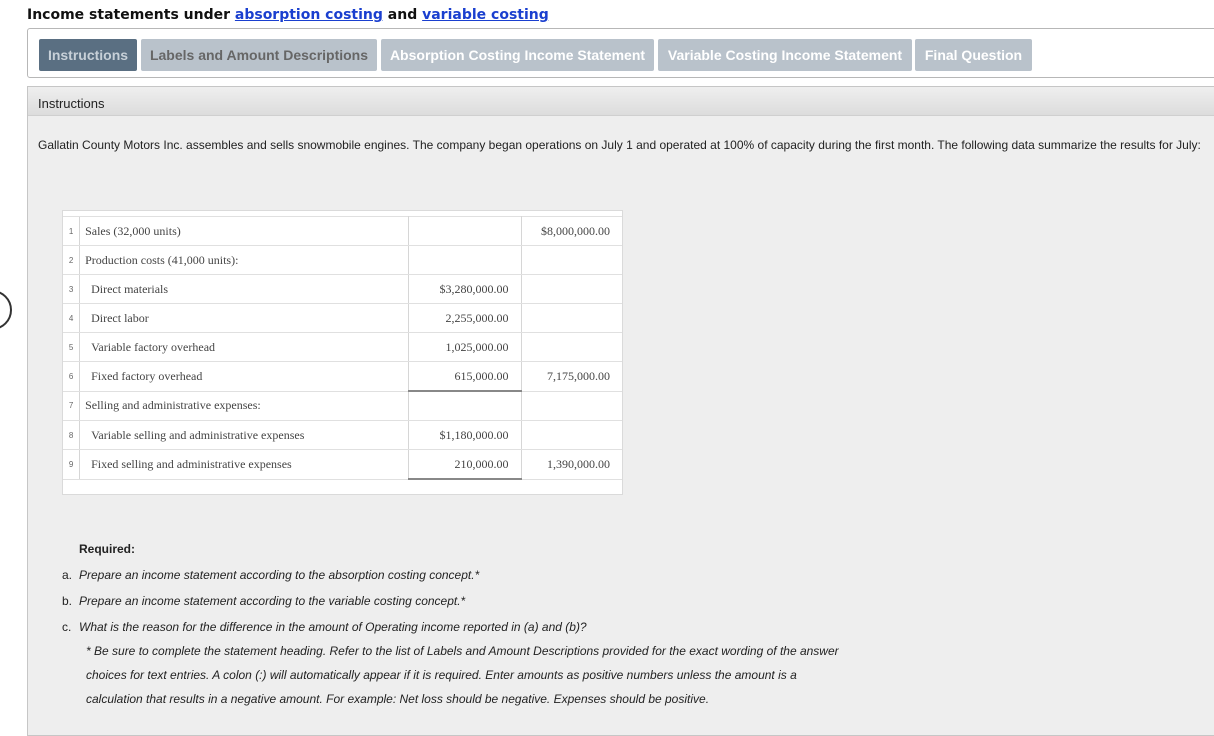 The image size is (1214, 736). What do you see at coordinates (571, 376) in the screenshot?
I see `amount-col2: 7,175,000.00` at bounding box center [571, 376].